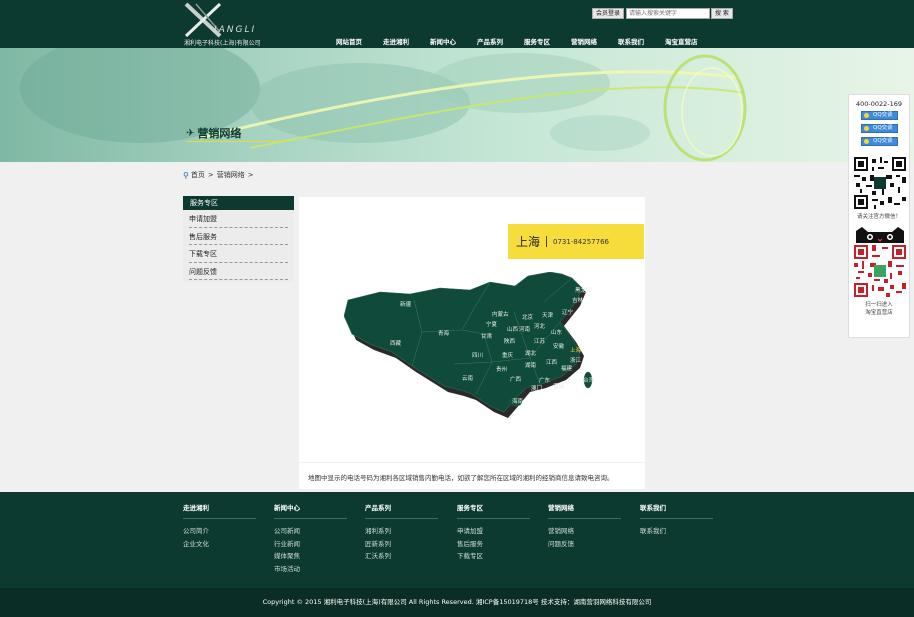 The height and width of the screenshot is (617, 914). Describe the element at coordinates (510, 341) in the screenshot. I see `map-label-shaanxi: 陕西` at that location.